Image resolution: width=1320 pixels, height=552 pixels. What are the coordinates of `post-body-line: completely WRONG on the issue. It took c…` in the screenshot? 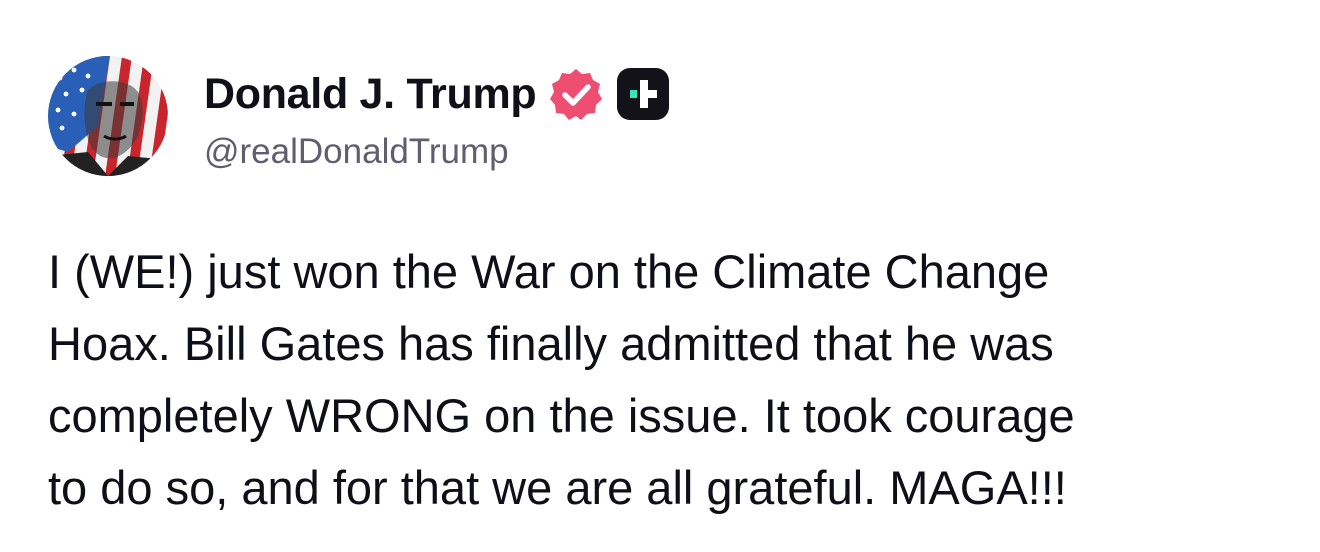 It's located at (561, 415).